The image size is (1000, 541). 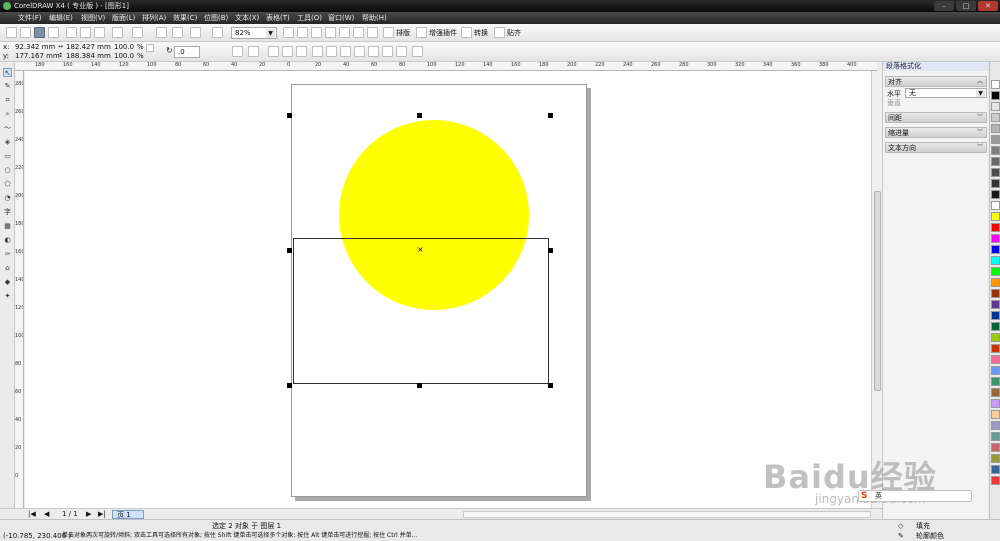 What do you see at coordinates (53, 32) in the screenshot?
I see `print-icon` at bounding box center [53, 32].